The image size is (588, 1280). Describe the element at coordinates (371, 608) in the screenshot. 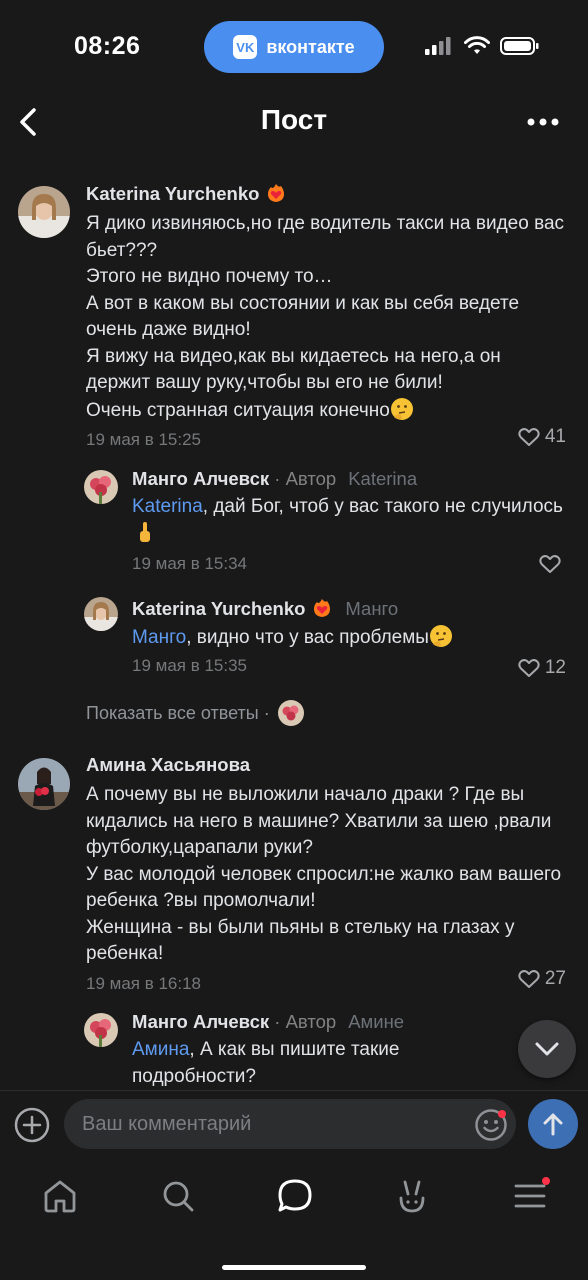

I see `reply-addressee: Манго` at that location.